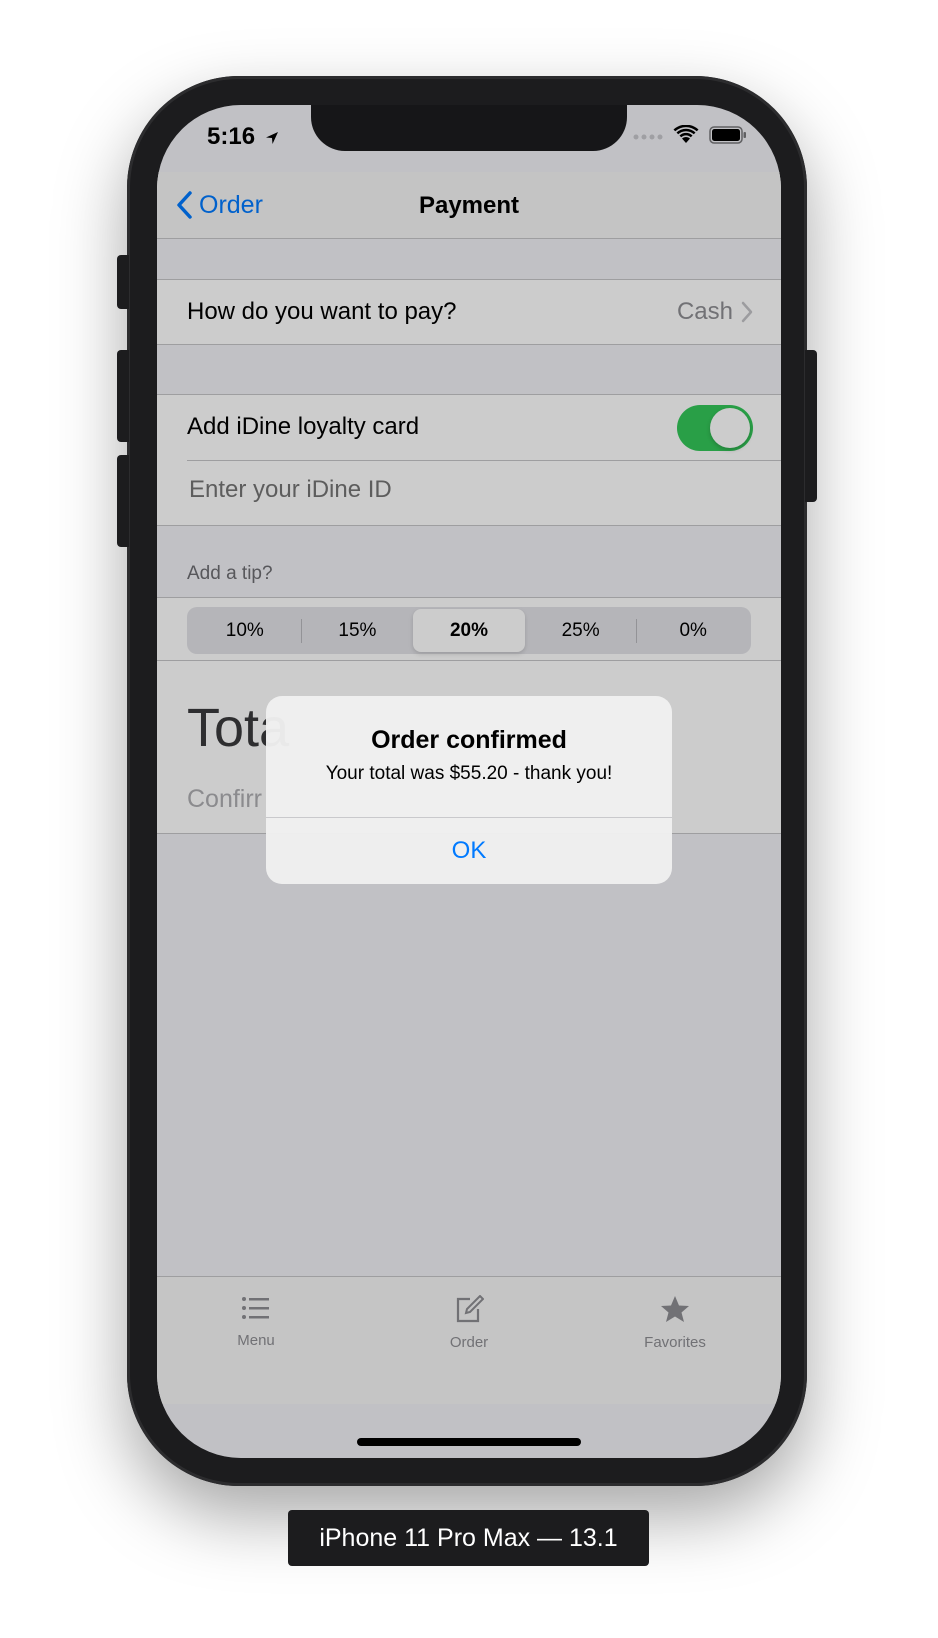 The image size is (938, 1638). I want to click on mute-switch, so click(123, 282).